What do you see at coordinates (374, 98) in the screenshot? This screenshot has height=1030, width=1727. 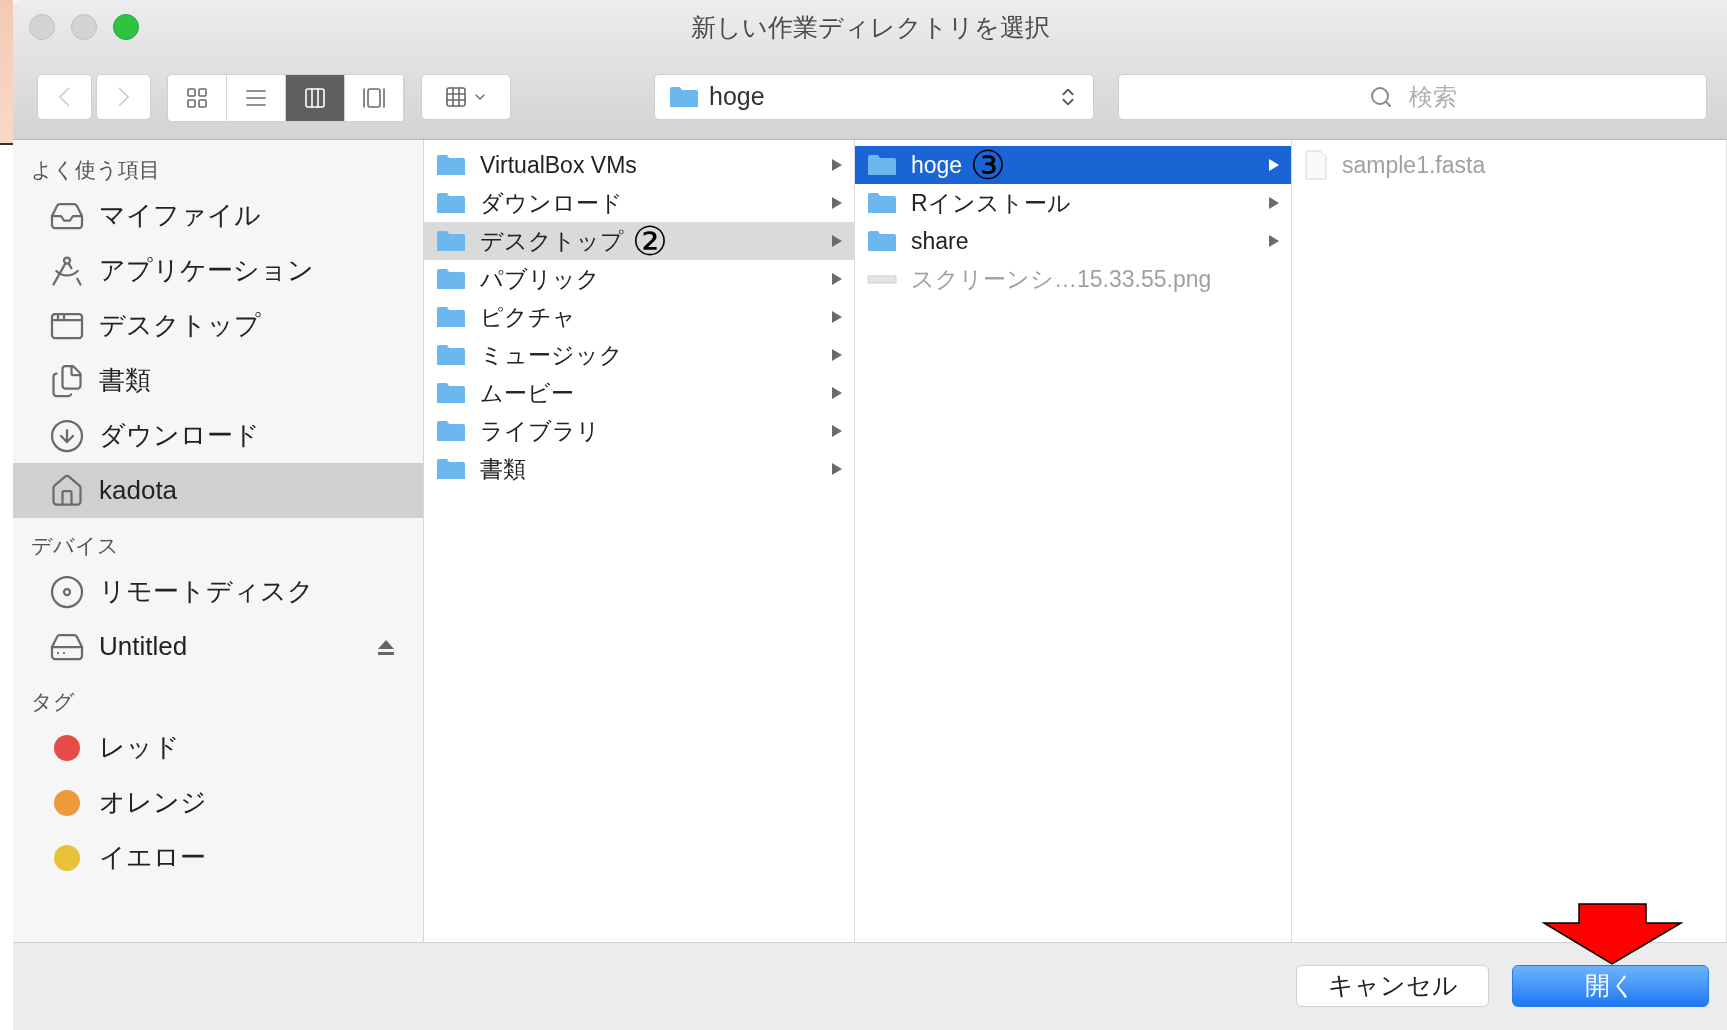 I see `gallery-view-icon` at bounding box center [374, 98].